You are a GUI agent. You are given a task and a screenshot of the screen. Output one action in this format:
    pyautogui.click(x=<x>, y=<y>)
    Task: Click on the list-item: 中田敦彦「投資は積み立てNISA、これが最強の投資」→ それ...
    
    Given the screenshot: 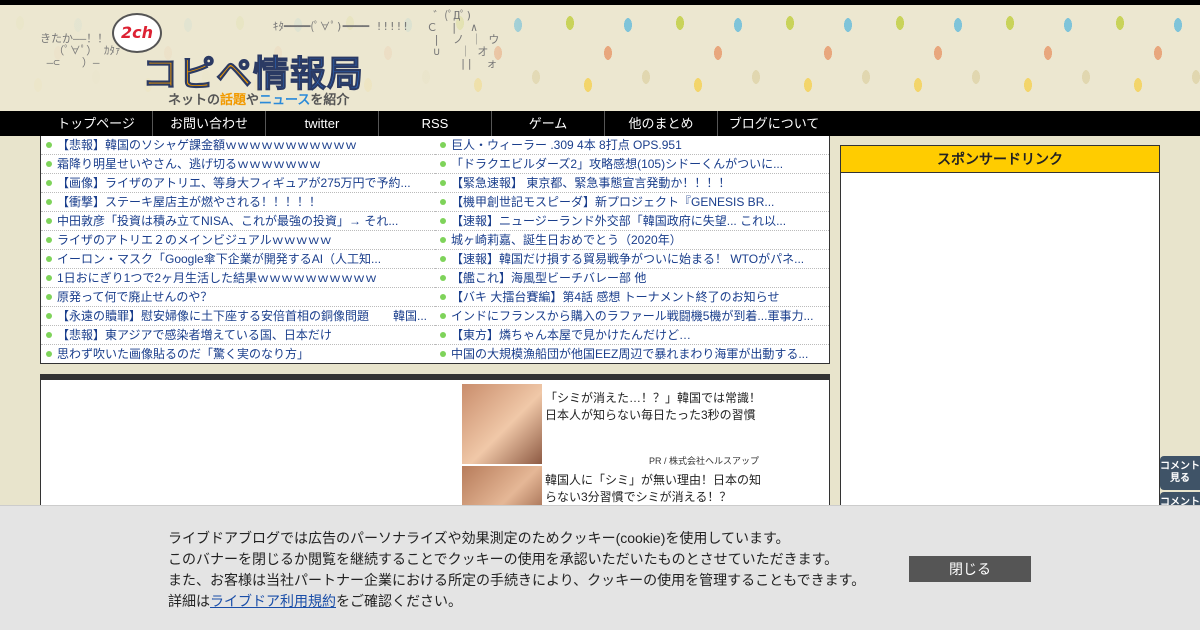 What is the action you would take?
    pyautogui.click(x=238, y=221)
    